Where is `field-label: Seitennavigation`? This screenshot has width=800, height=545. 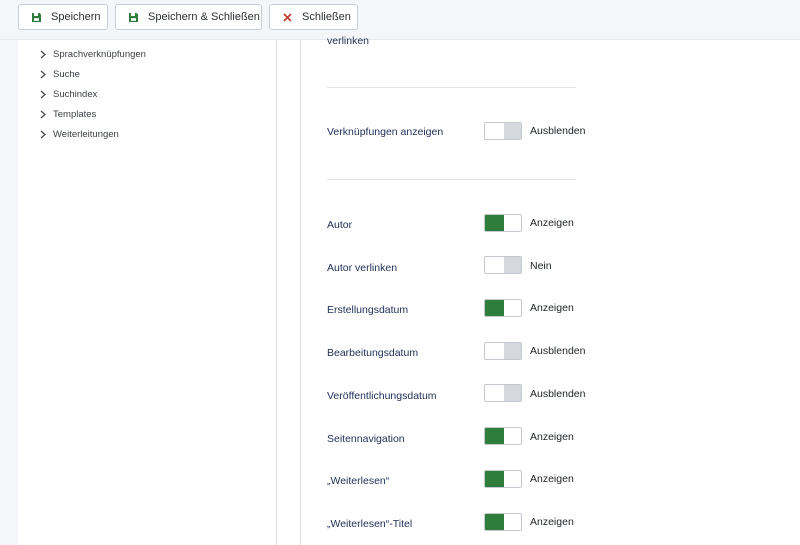
field-label: Seitennavigation is located at coordinates (366, 439).